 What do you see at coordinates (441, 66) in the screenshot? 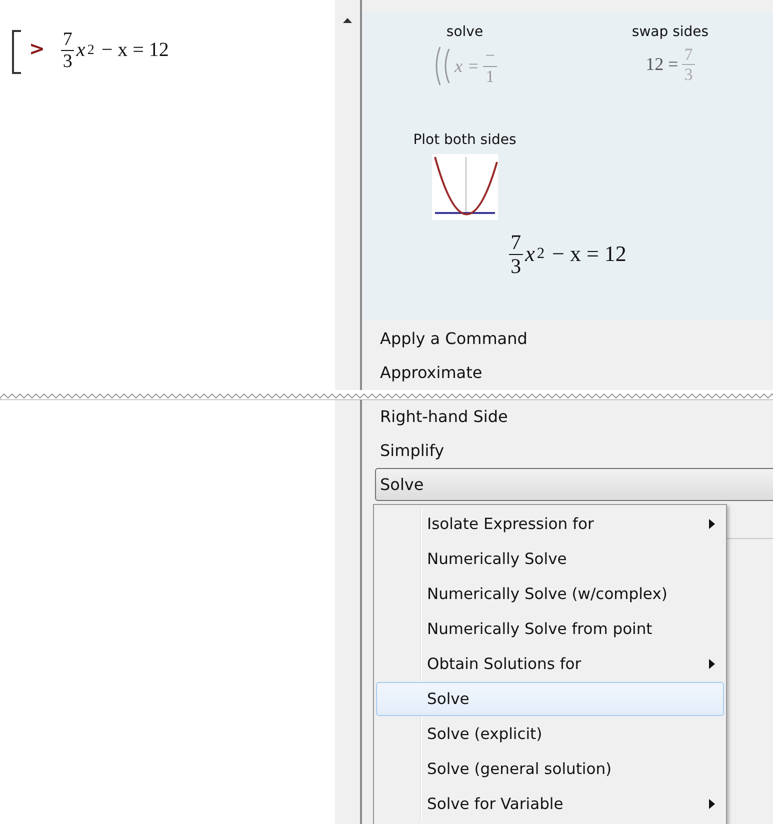
I see `parentheses-icon` at bounding box center [441, 66].